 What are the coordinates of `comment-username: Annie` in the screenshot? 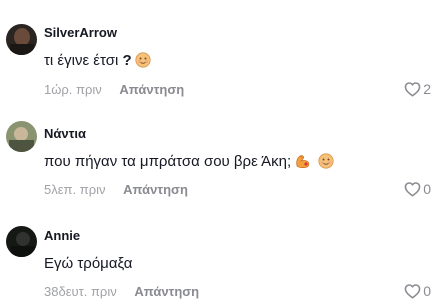 It's located at (62, 235).